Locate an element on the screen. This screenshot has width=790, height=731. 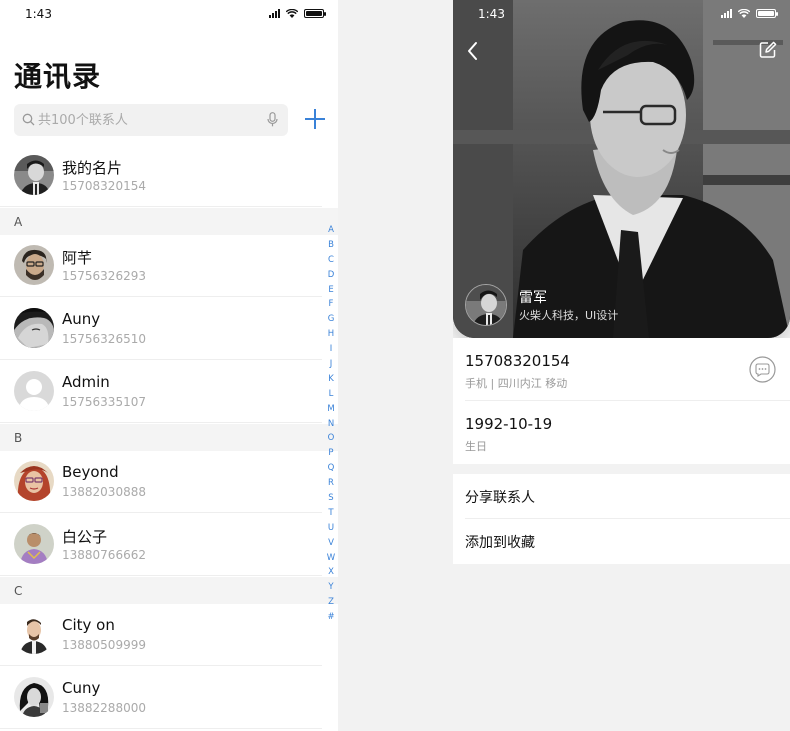
contact-row: Beyond 13882030888 is located at coordinates (161, 481).